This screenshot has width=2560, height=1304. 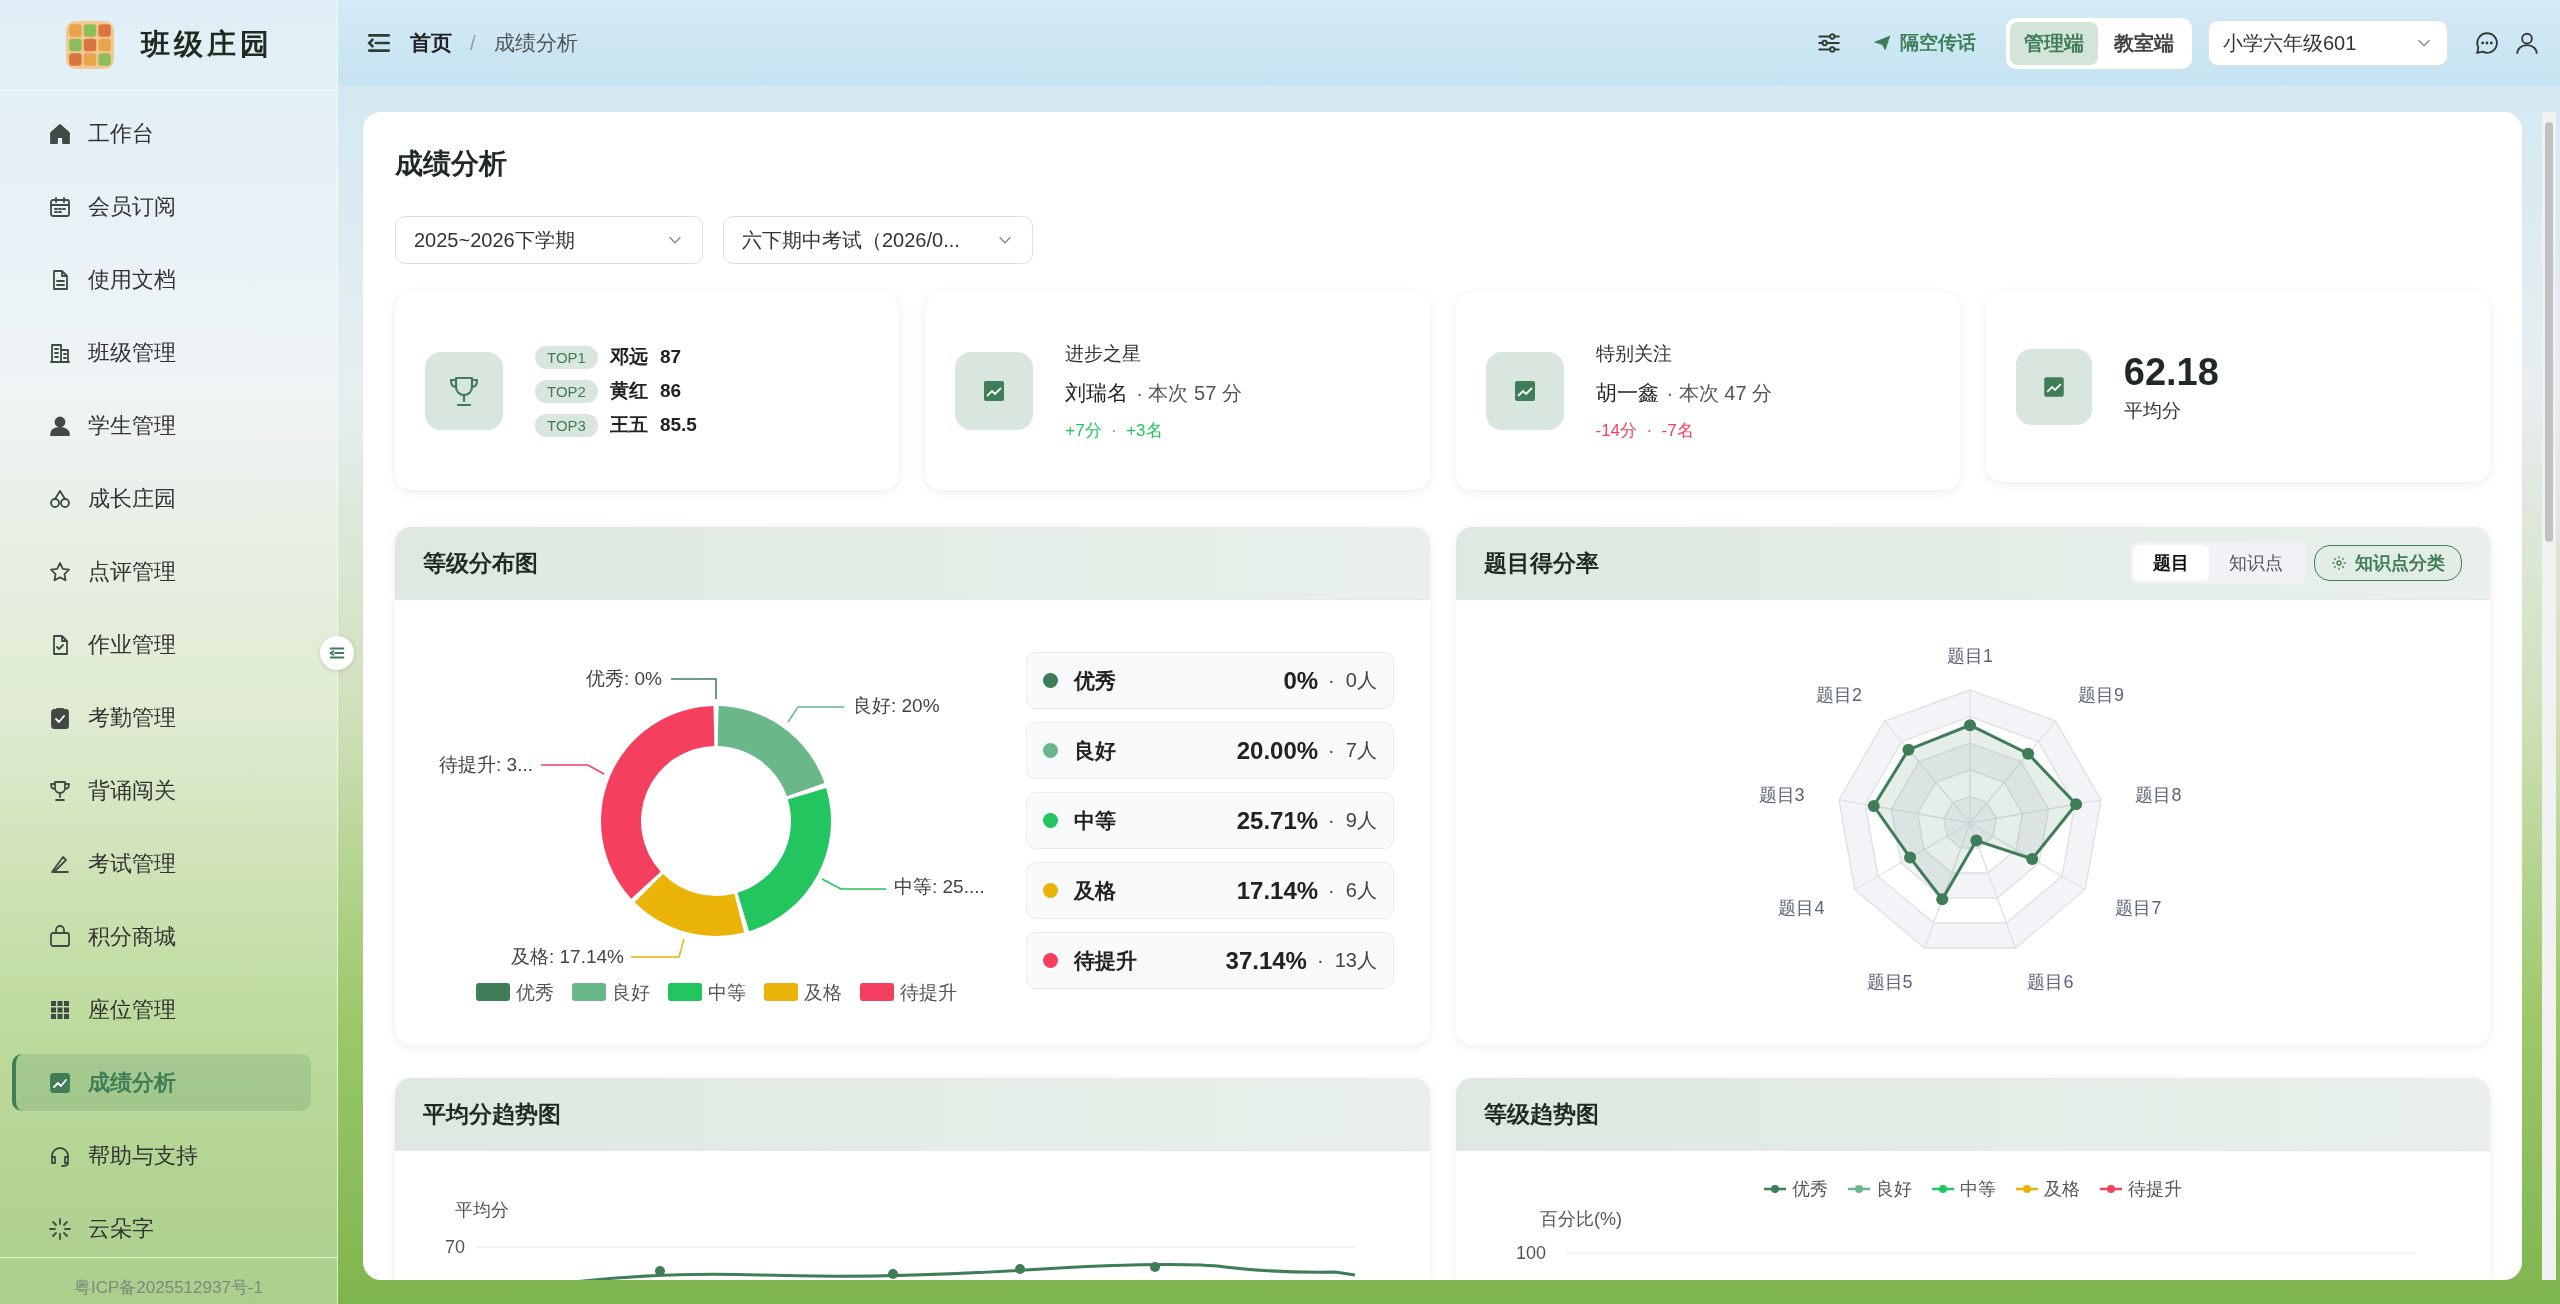 What do you see at coordinates (161, 717) in the screenshot?
I see `sidebar-item: 考勤管理` at bounding box center [161, 717].